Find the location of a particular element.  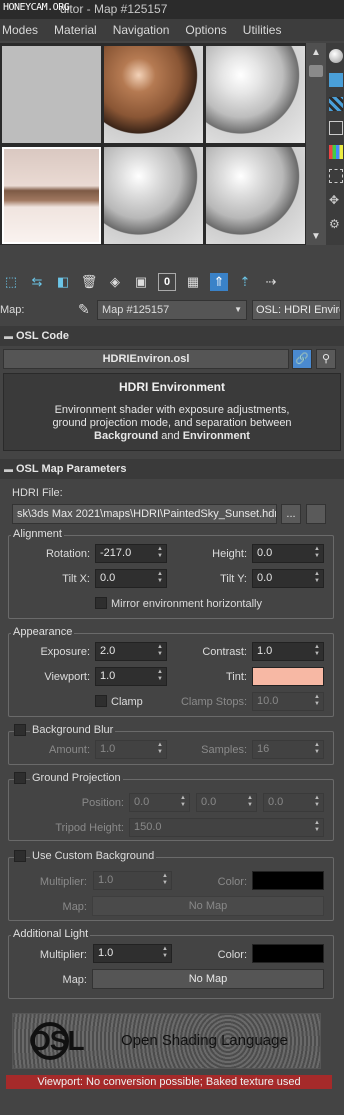

menu-options: Options is located at coordinates (205, 30).